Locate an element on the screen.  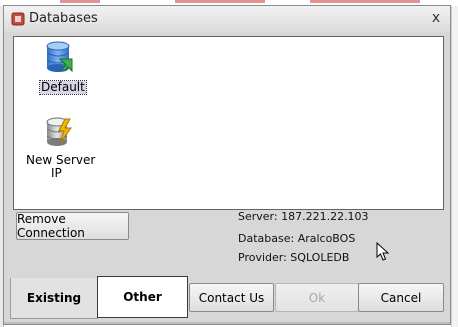
contact-us-button: Contact Us is located at coordinates (231, 297).